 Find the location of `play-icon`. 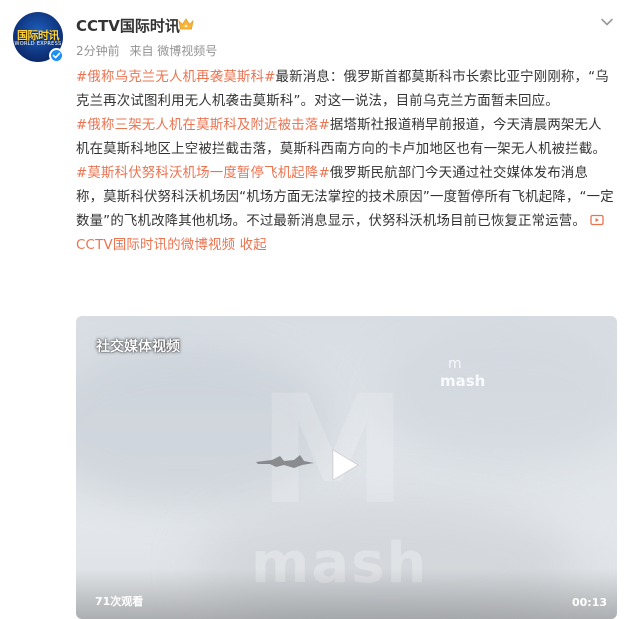

play-icon is located at coordinates (343, 465).